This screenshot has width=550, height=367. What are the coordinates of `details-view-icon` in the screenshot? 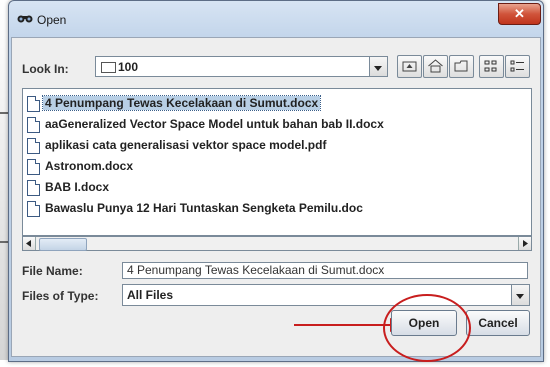 It's located at (517, 66).